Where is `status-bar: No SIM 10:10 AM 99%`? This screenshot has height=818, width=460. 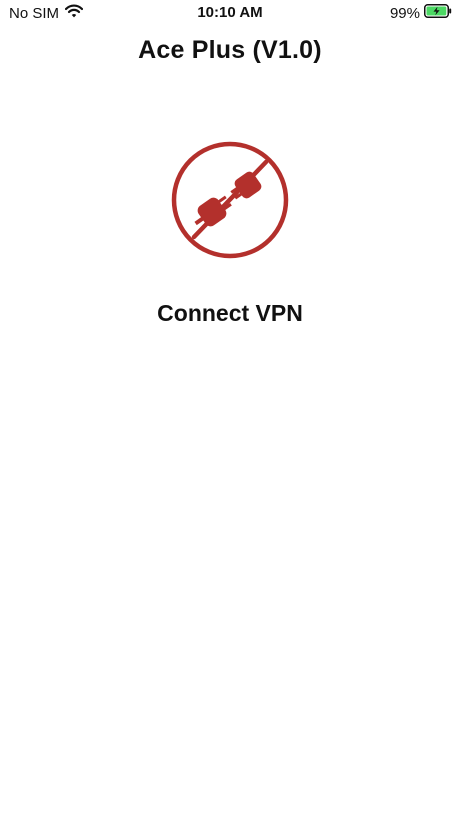
status-bar: No SIM 10:10 AM 99% is located at coordinates (230, 13).